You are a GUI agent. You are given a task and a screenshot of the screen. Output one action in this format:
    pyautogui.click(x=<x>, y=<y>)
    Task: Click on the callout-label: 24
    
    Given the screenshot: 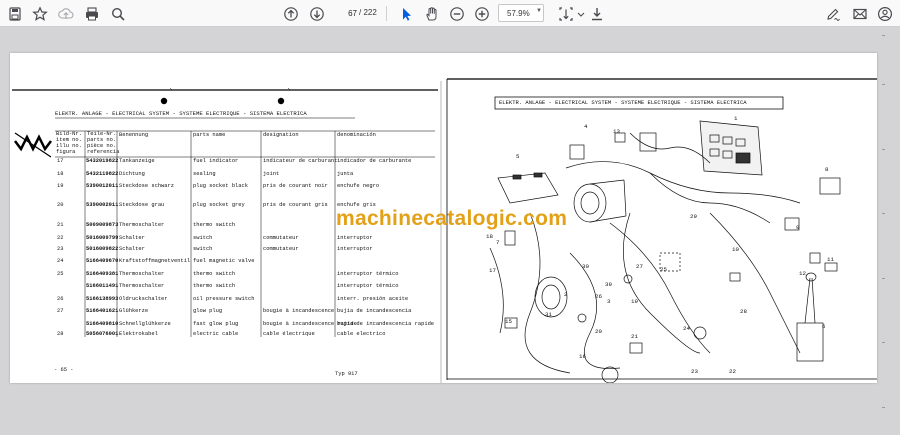 What is the action you would take?
    pyautogui.click(x=686, y=328)
    